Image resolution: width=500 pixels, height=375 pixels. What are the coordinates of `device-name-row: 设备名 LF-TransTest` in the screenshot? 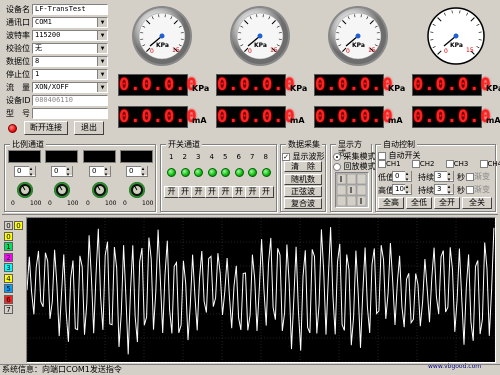 It's located at (58, 9).